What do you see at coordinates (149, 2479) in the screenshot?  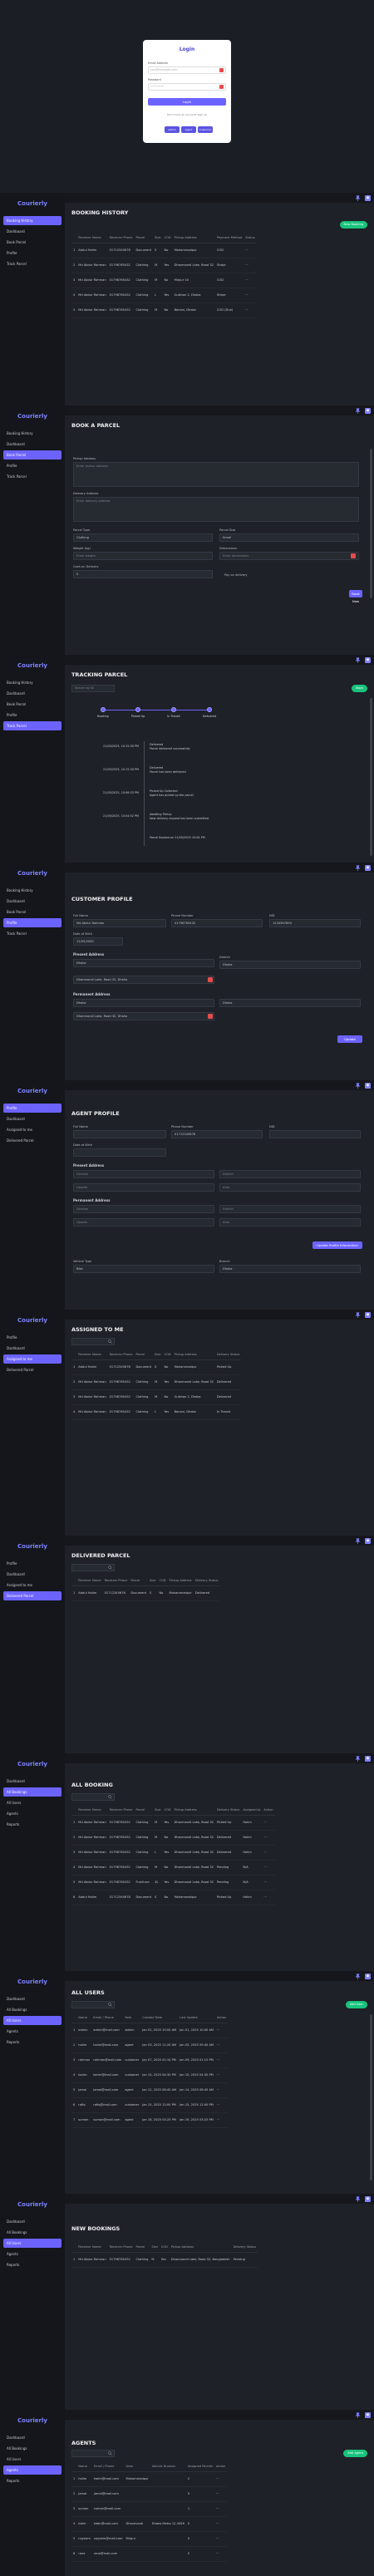 I see `table-row: 1 halim halim@mail.com Mohammadpur 2 ···` at bounding box center [149, 2479].